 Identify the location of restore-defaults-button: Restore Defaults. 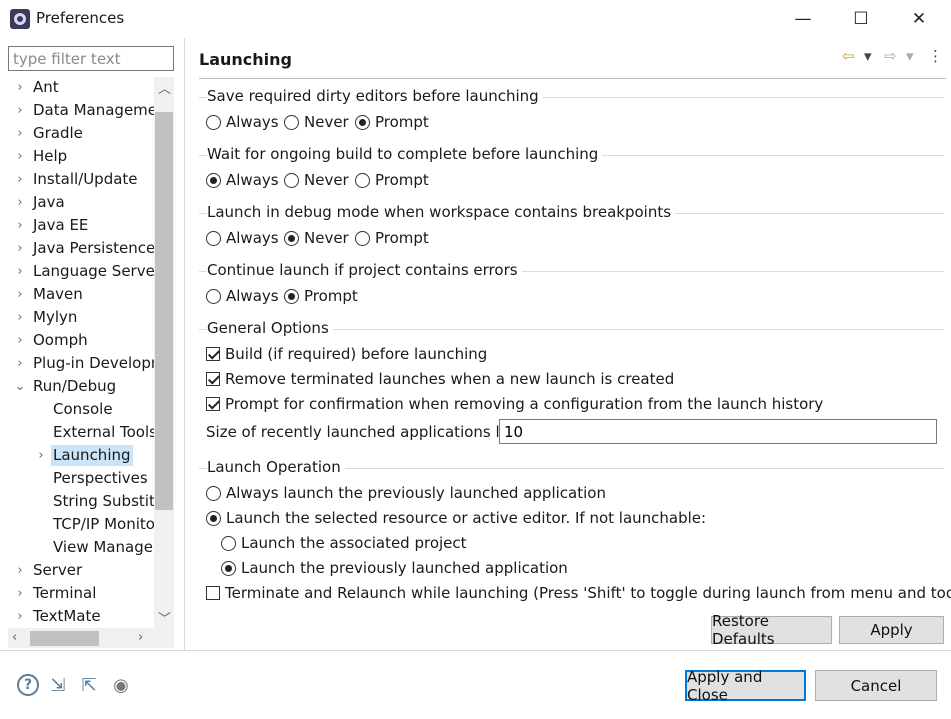
(771, 630).